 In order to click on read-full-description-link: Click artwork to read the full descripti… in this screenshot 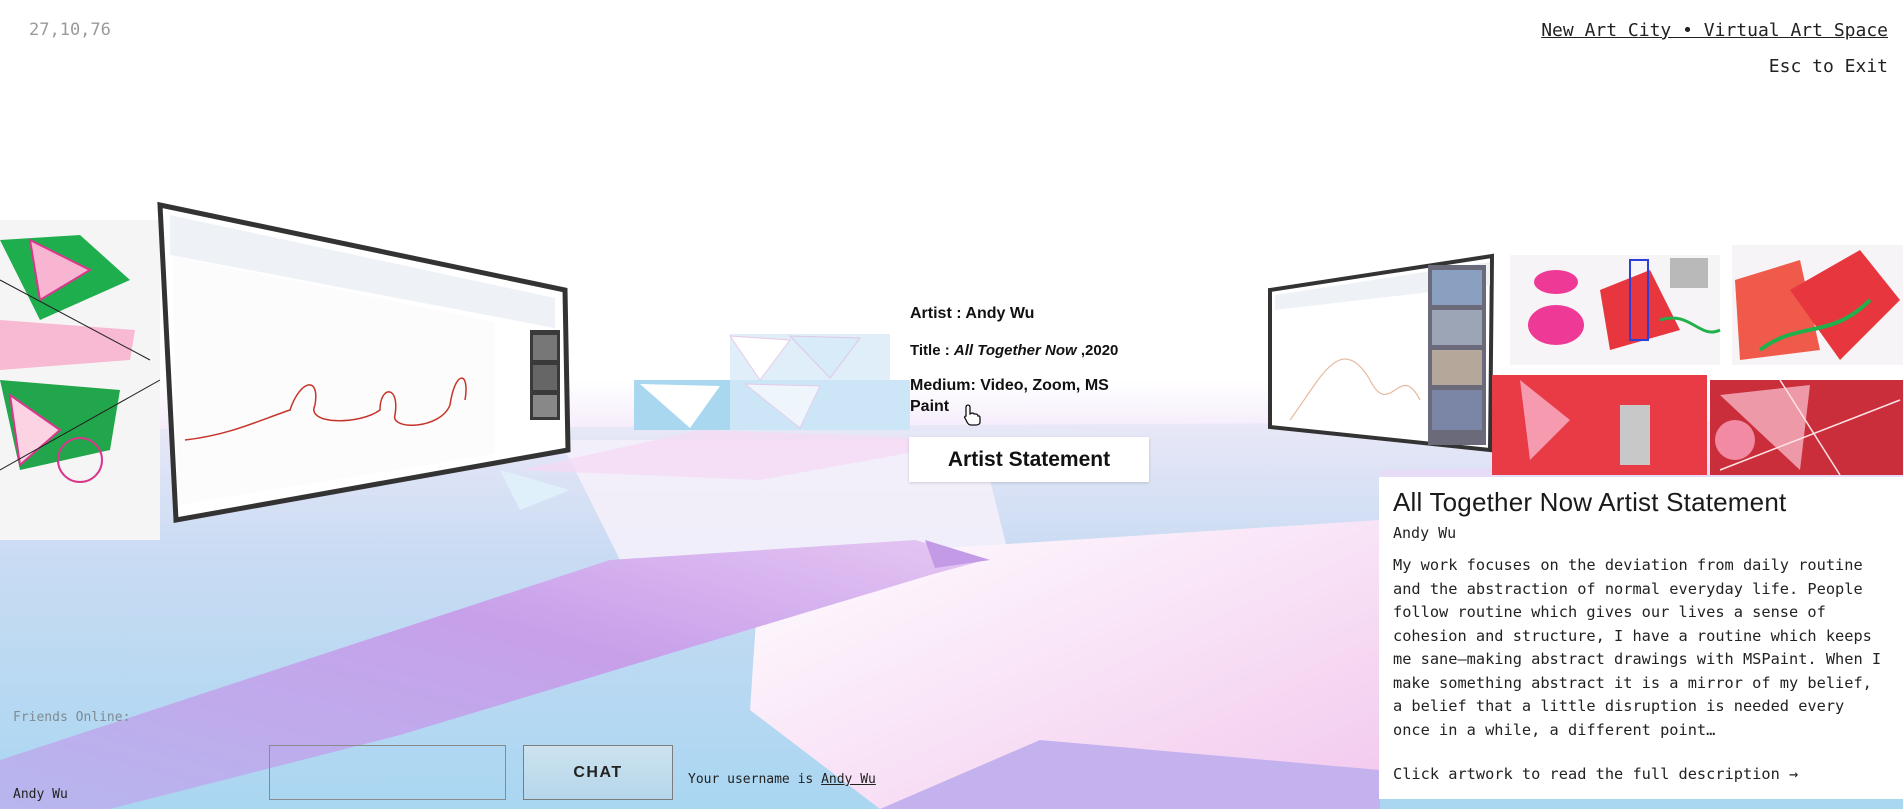, I will do `click(1641, 774)`.